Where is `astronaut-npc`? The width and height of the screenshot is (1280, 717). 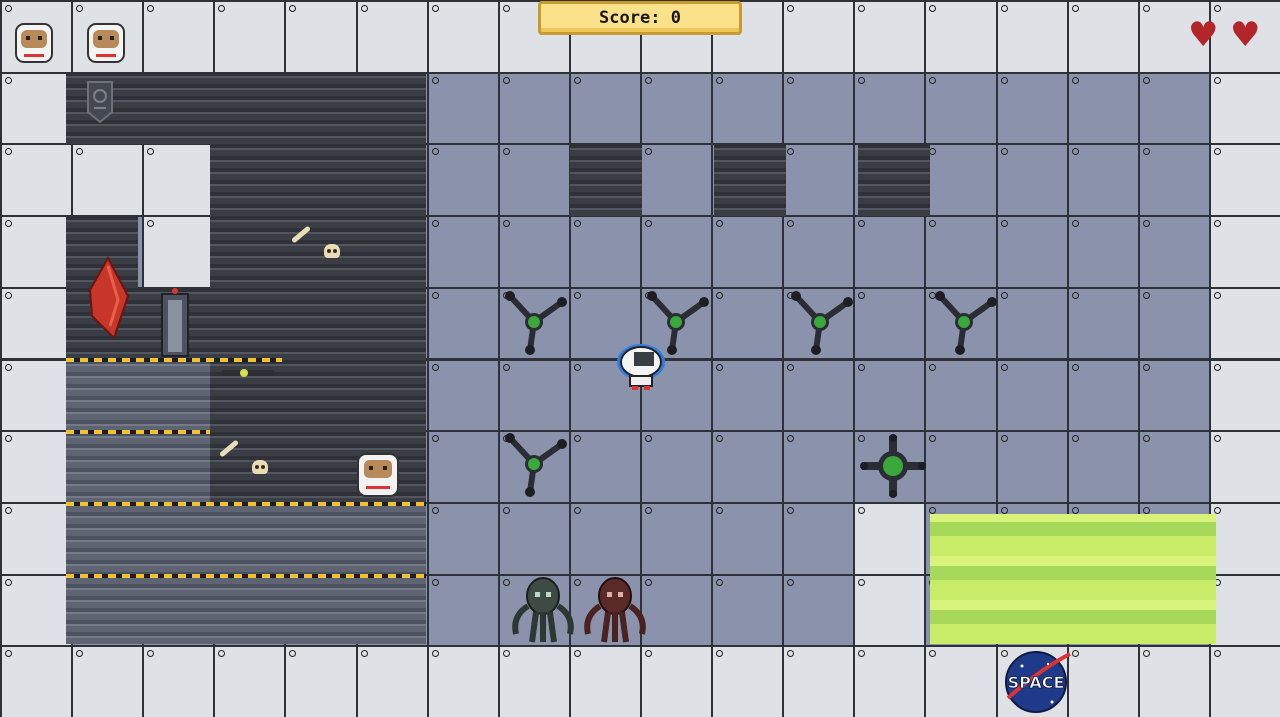
astronaut-npc is located at coordinates (378, 474).